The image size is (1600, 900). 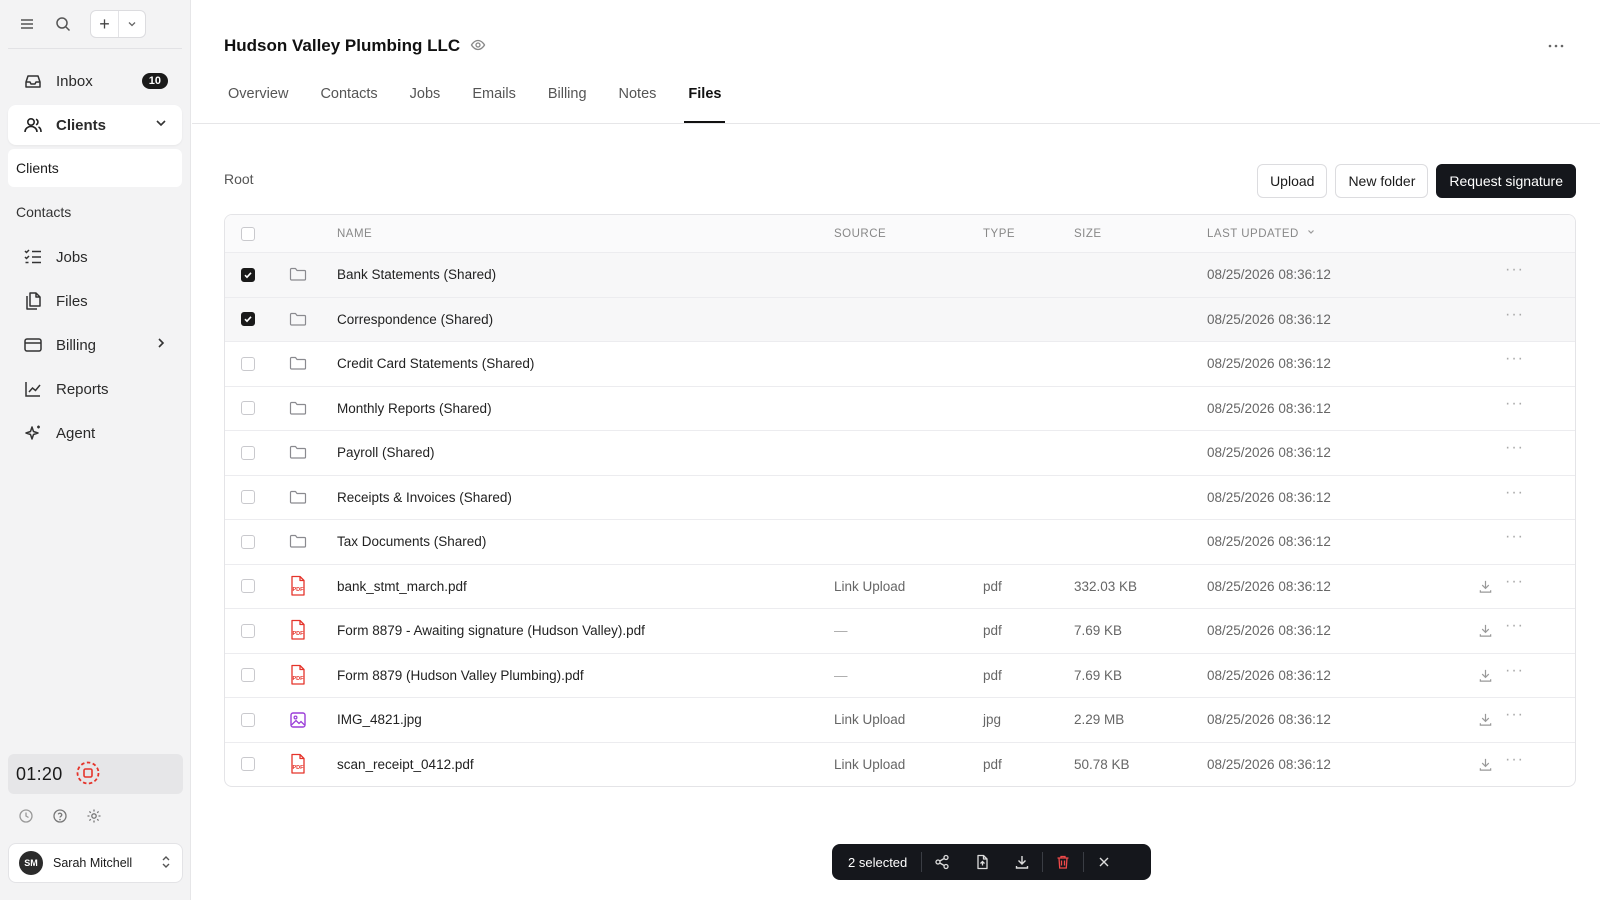 What do you see at coordinates (411, 541) in the screenshot?
I see `file-name: Tax Documents (Shared)` at bounding box center [411, 541].